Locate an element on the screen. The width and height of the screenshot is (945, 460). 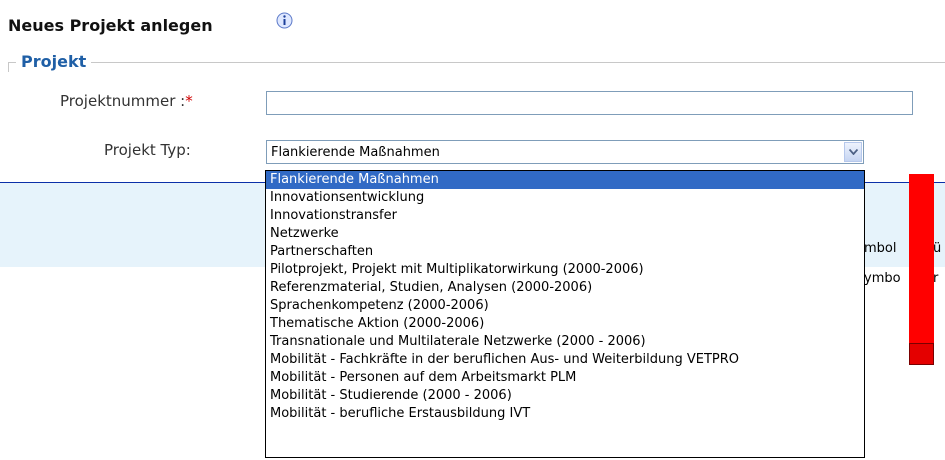
background-text-line2: ymbo r is located at coordinates (901, 278).